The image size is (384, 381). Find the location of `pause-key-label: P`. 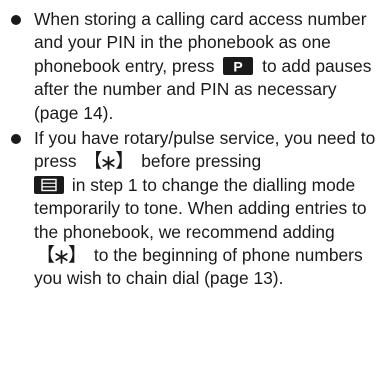

pause-key-label: P is located at coordinates (238, 66).